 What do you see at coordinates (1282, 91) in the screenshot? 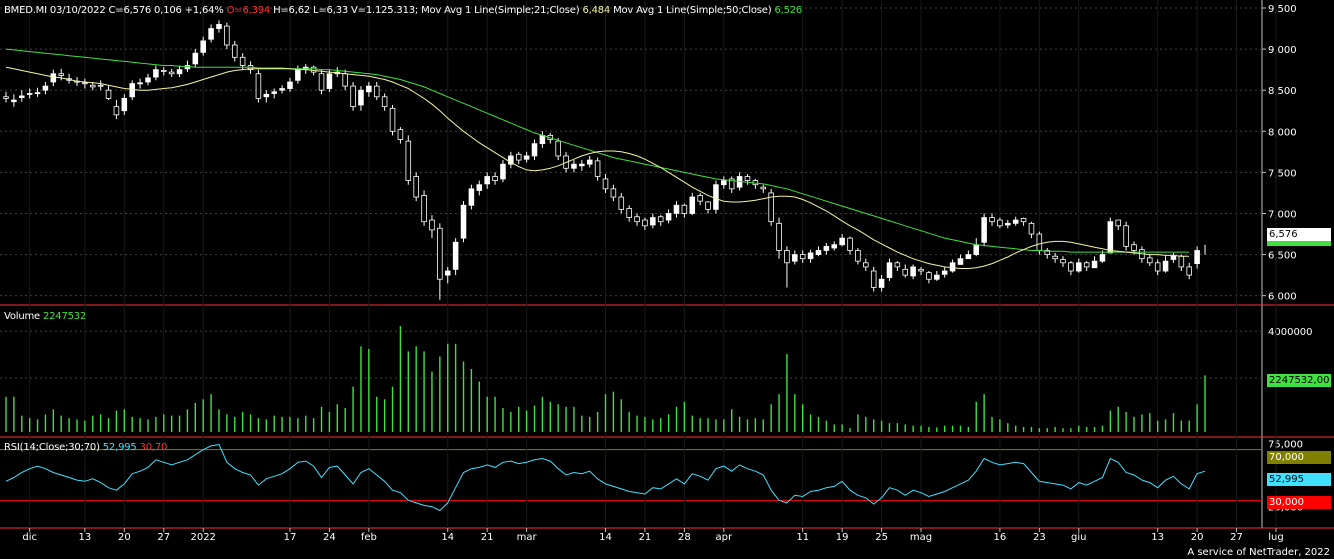
I see `price-tick-label: 8,500` at bounding box center [1282, 91].